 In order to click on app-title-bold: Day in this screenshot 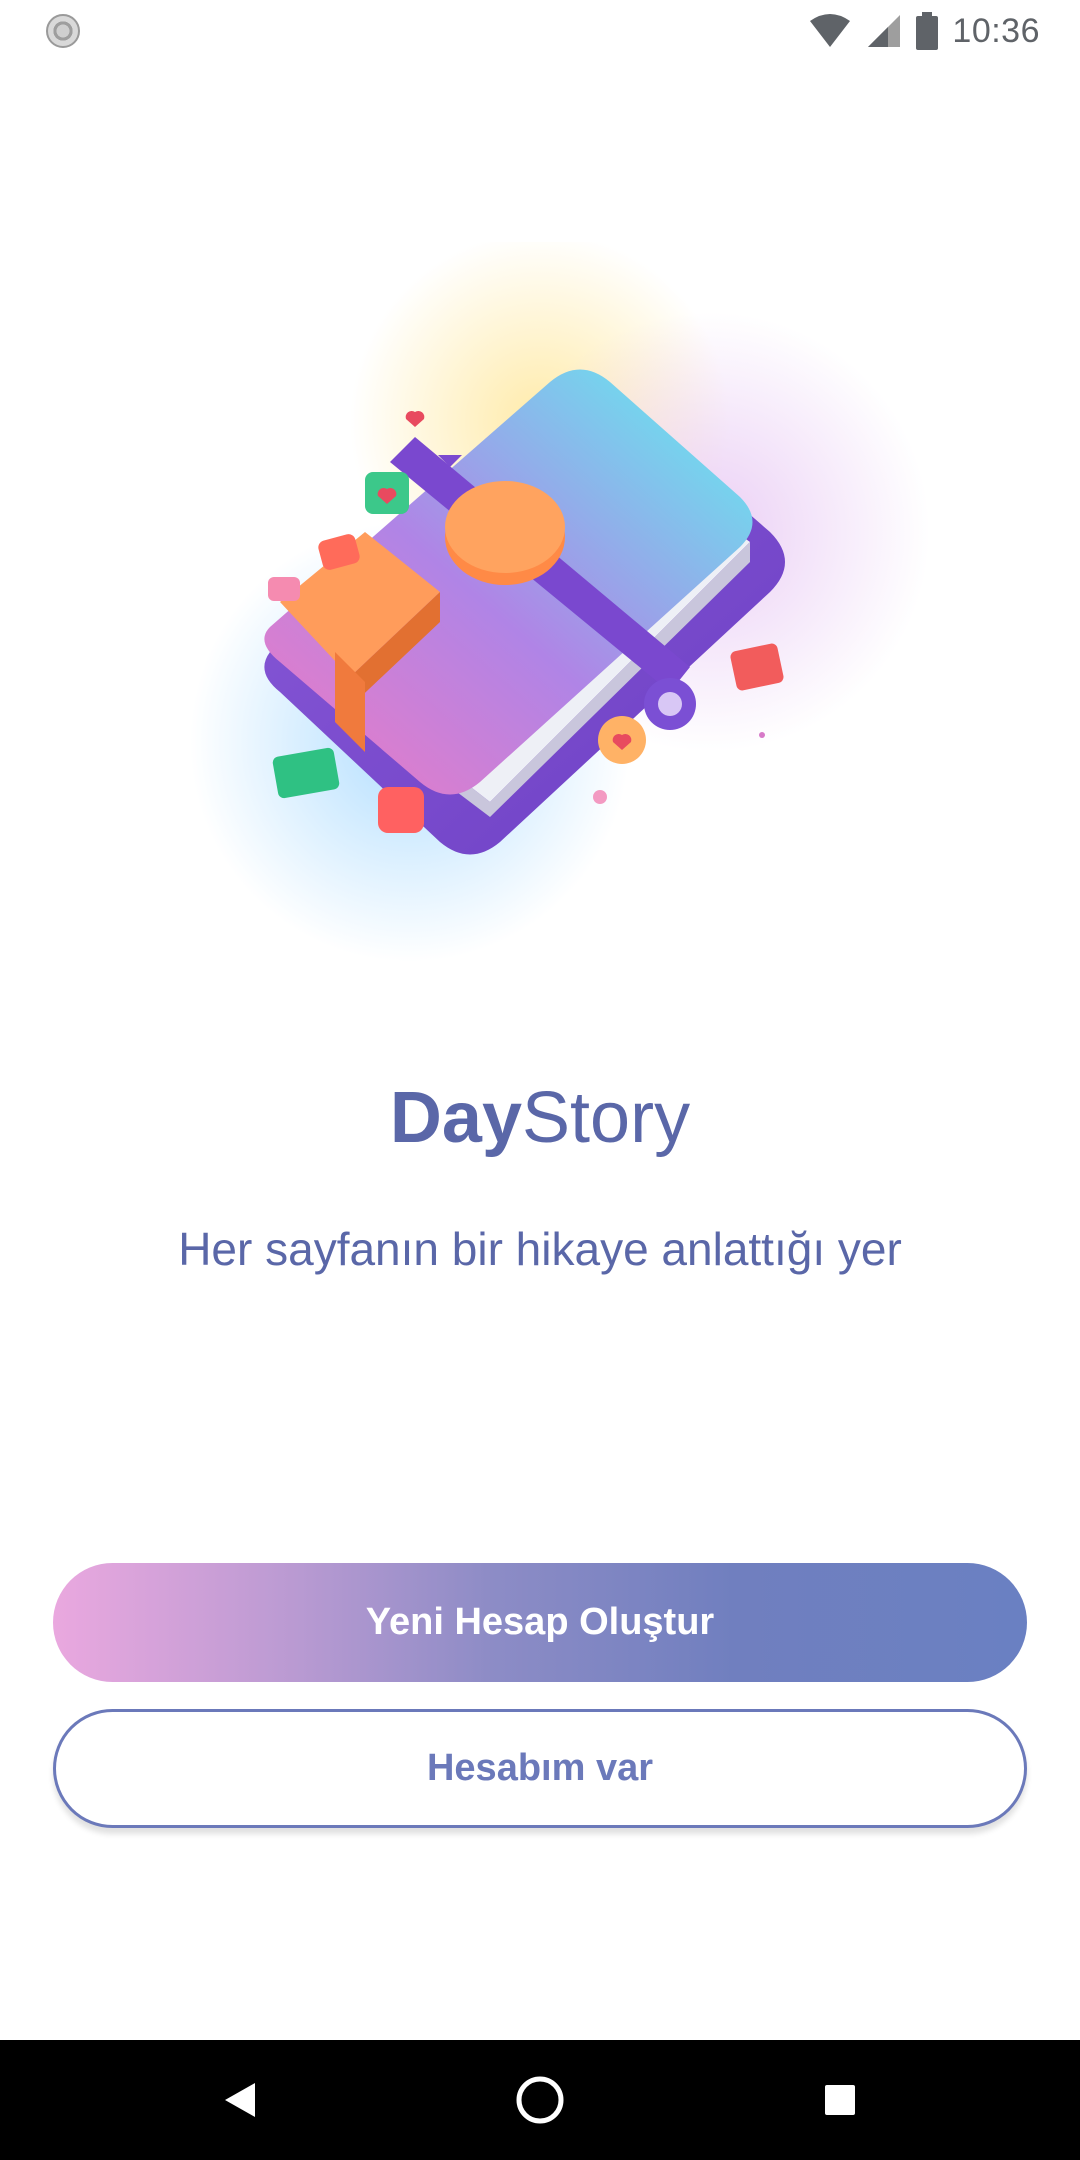, I will do `click(456, 1118)`.